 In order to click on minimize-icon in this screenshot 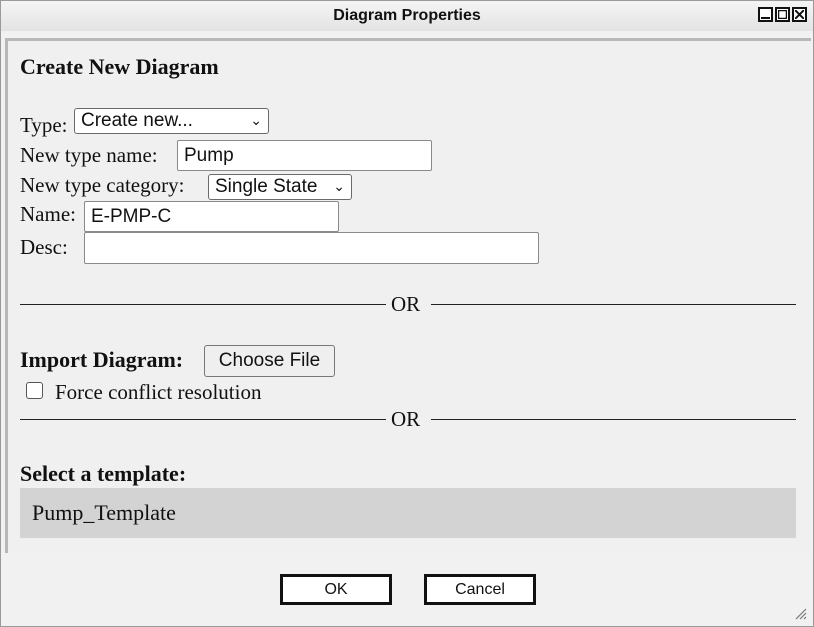, I will do `click(765, 18)`.